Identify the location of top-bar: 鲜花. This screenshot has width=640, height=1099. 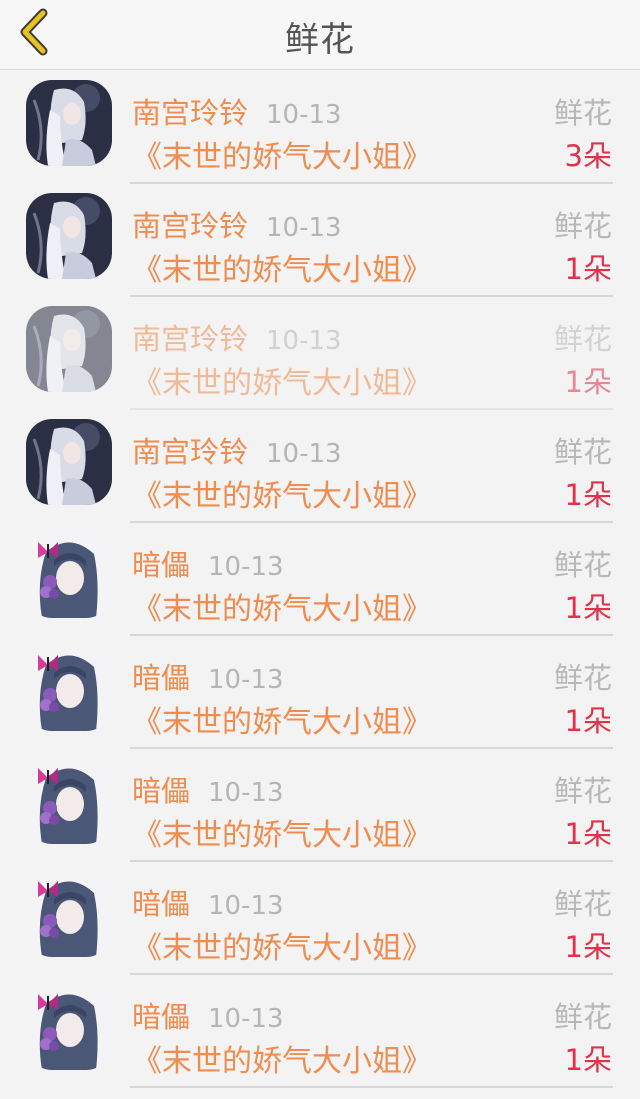
(320, 35).